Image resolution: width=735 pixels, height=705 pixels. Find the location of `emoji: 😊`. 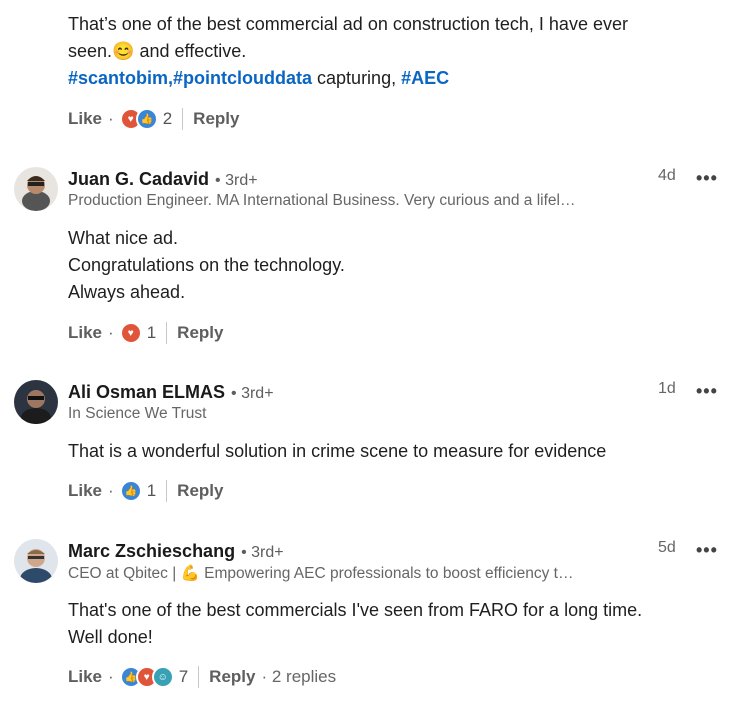

emoji: 😊 is located at coordinates (123, 51).